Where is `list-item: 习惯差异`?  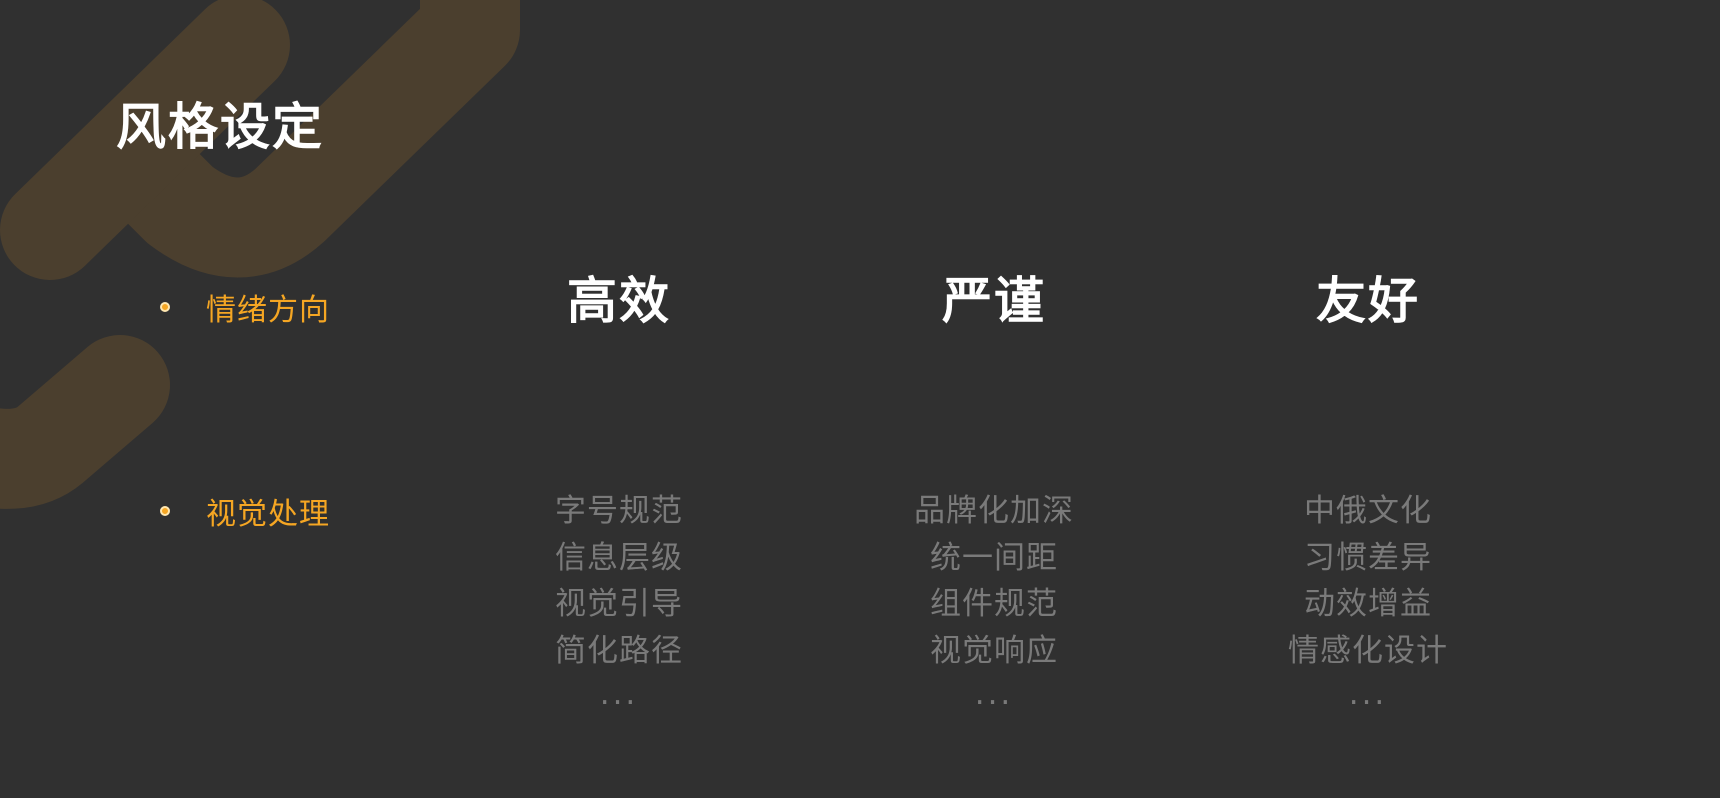
list-item: 习惯差异 is located at coordinates (1368, 557).